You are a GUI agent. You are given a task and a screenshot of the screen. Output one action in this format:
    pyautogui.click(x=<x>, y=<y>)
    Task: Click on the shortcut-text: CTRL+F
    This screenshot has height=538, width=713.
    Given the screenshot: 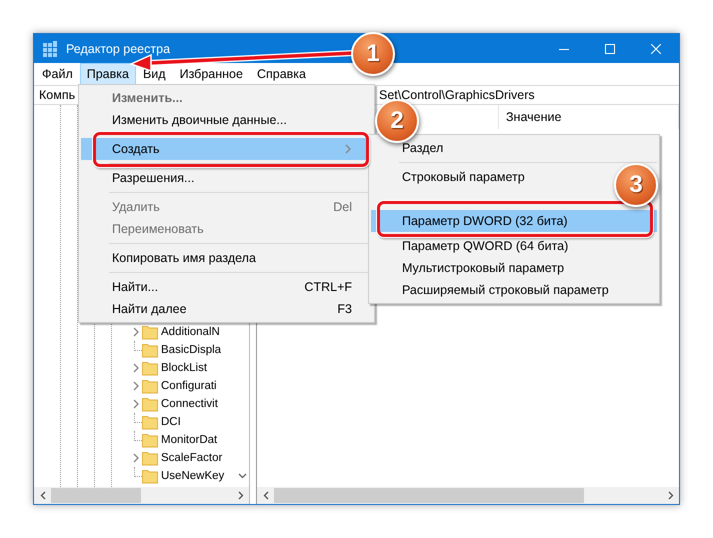 What is the action you would take?
    pyautogui.click(x=328, y=287)
    